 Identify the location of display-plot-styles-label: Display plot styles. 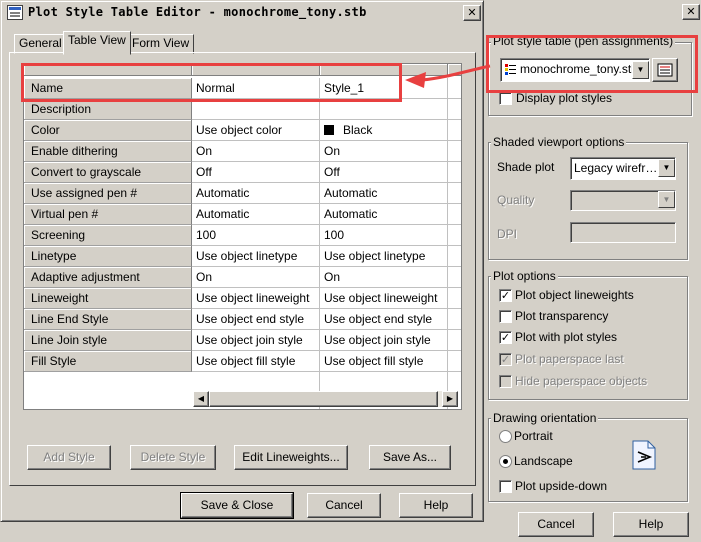
(564, 98).